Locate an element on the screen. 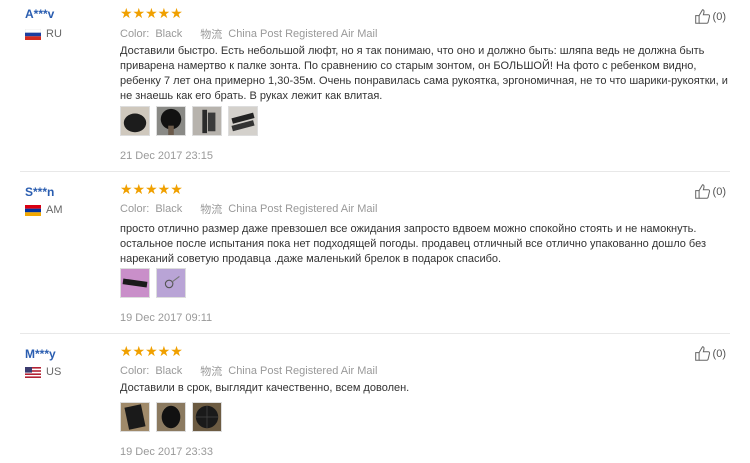 This screenshot has height=463, width=750. reviewer-country: US is located at coordinates (43, 372).